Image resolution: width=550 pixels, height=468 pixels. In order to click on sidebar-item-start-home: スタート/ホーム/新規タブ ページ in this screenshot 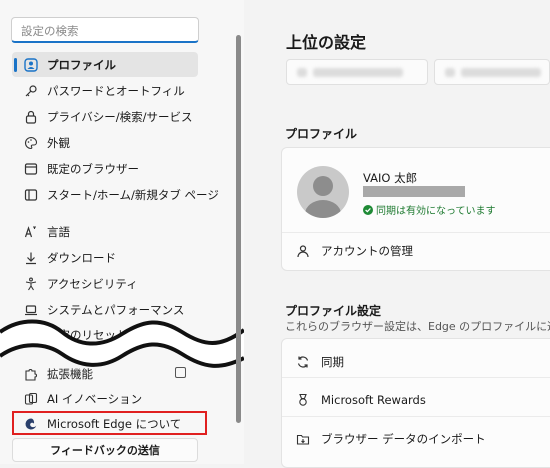, I will do `click(115, 194)`.